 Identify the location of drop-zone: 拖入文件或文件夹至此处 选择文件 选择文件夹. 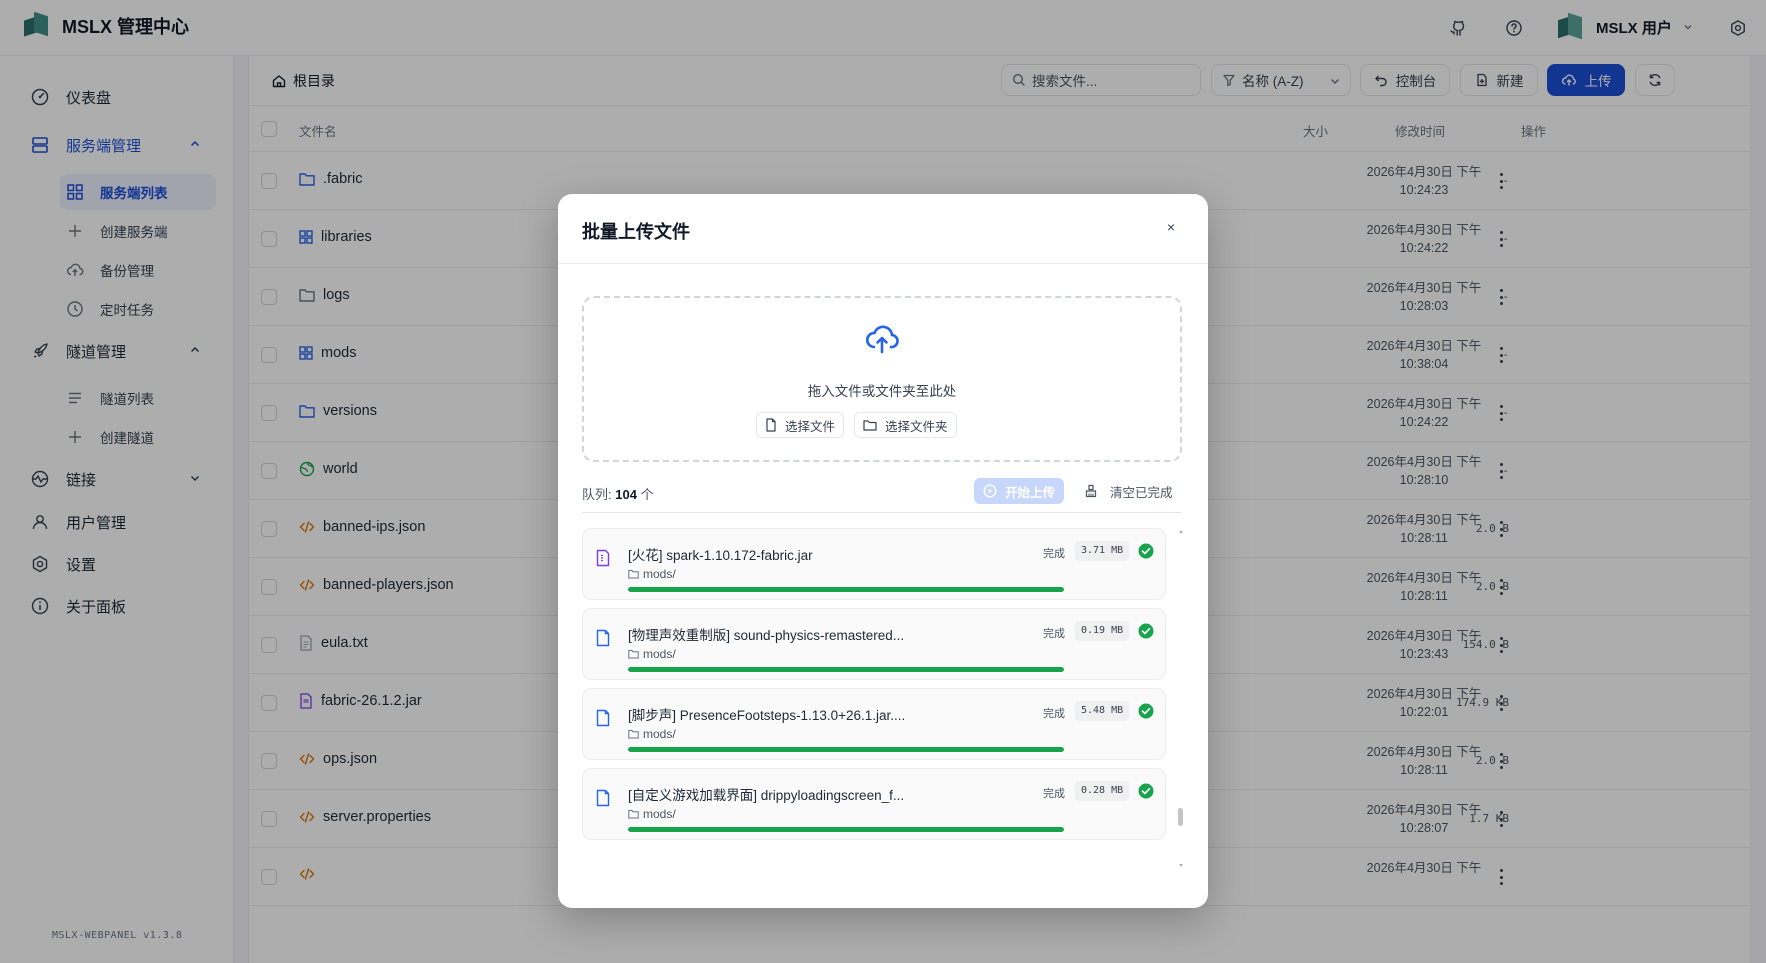
(882, 379).